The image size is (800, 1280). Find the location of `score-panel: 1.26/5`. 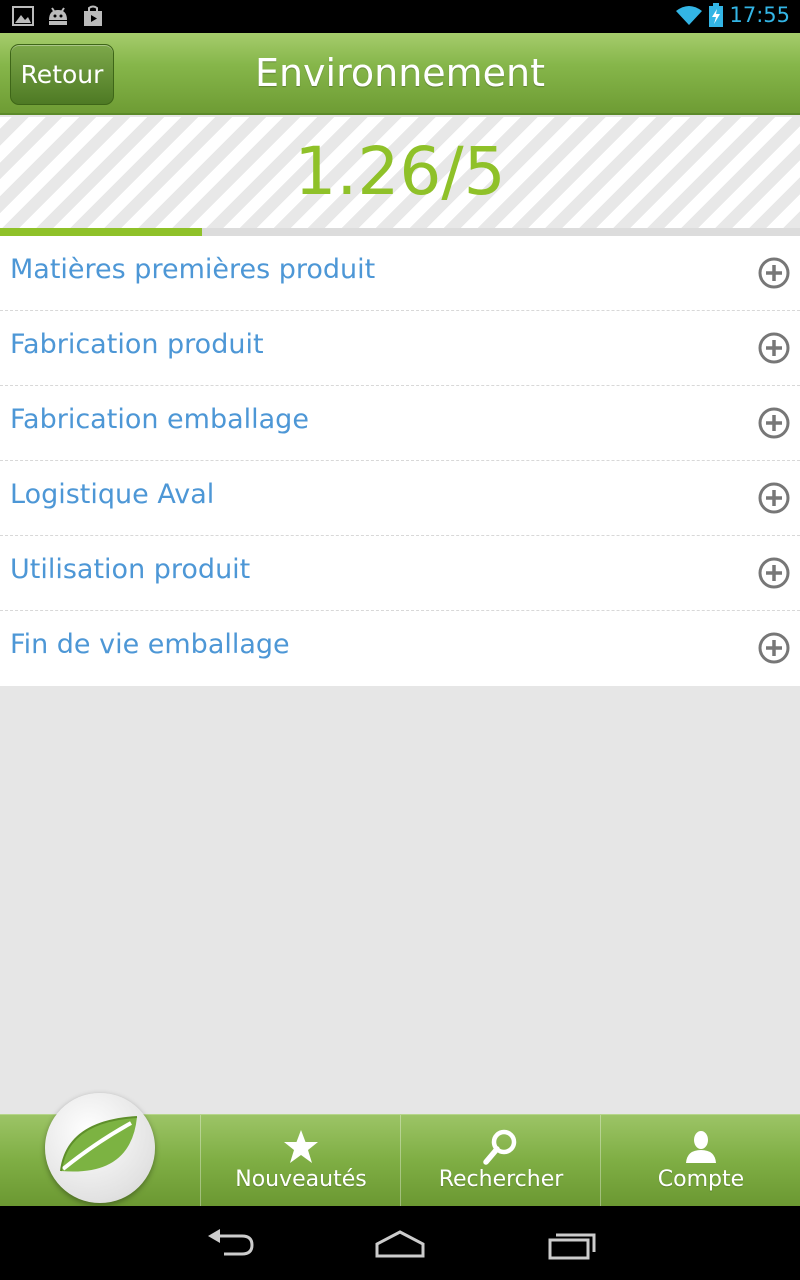

score-panel: 1.26/5 is located at coordinates (400, 172).